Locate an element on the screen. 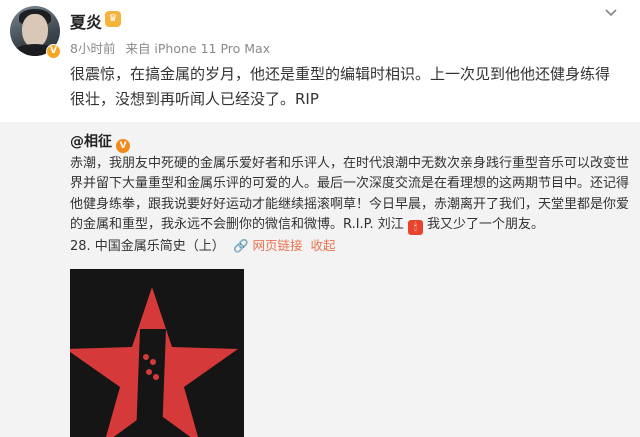 The width and height of the screenshot is (640, 437). collapse-link: 收起 is located at coordinates (323, 245).